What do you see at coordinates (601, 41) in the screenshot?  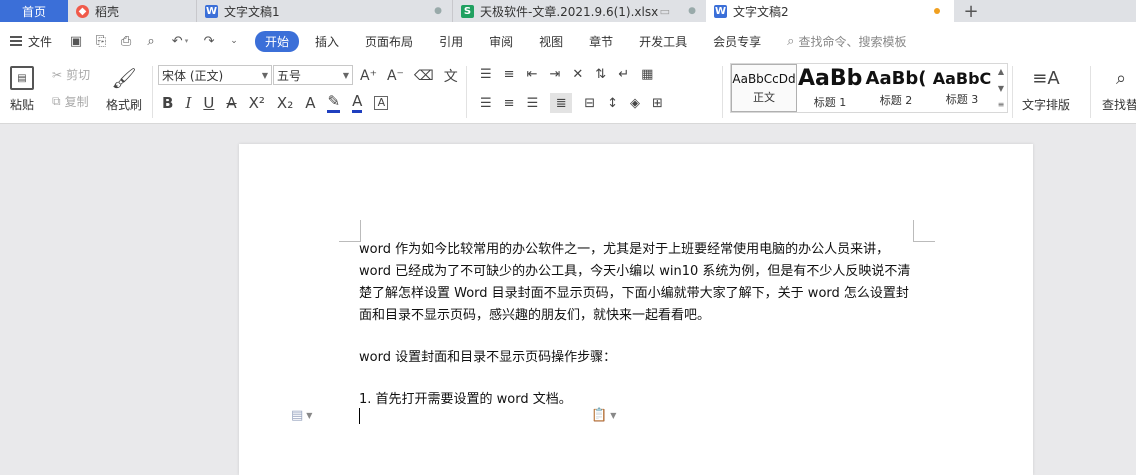 I see `menu-section: 章节` at bounding box center [601, 41].